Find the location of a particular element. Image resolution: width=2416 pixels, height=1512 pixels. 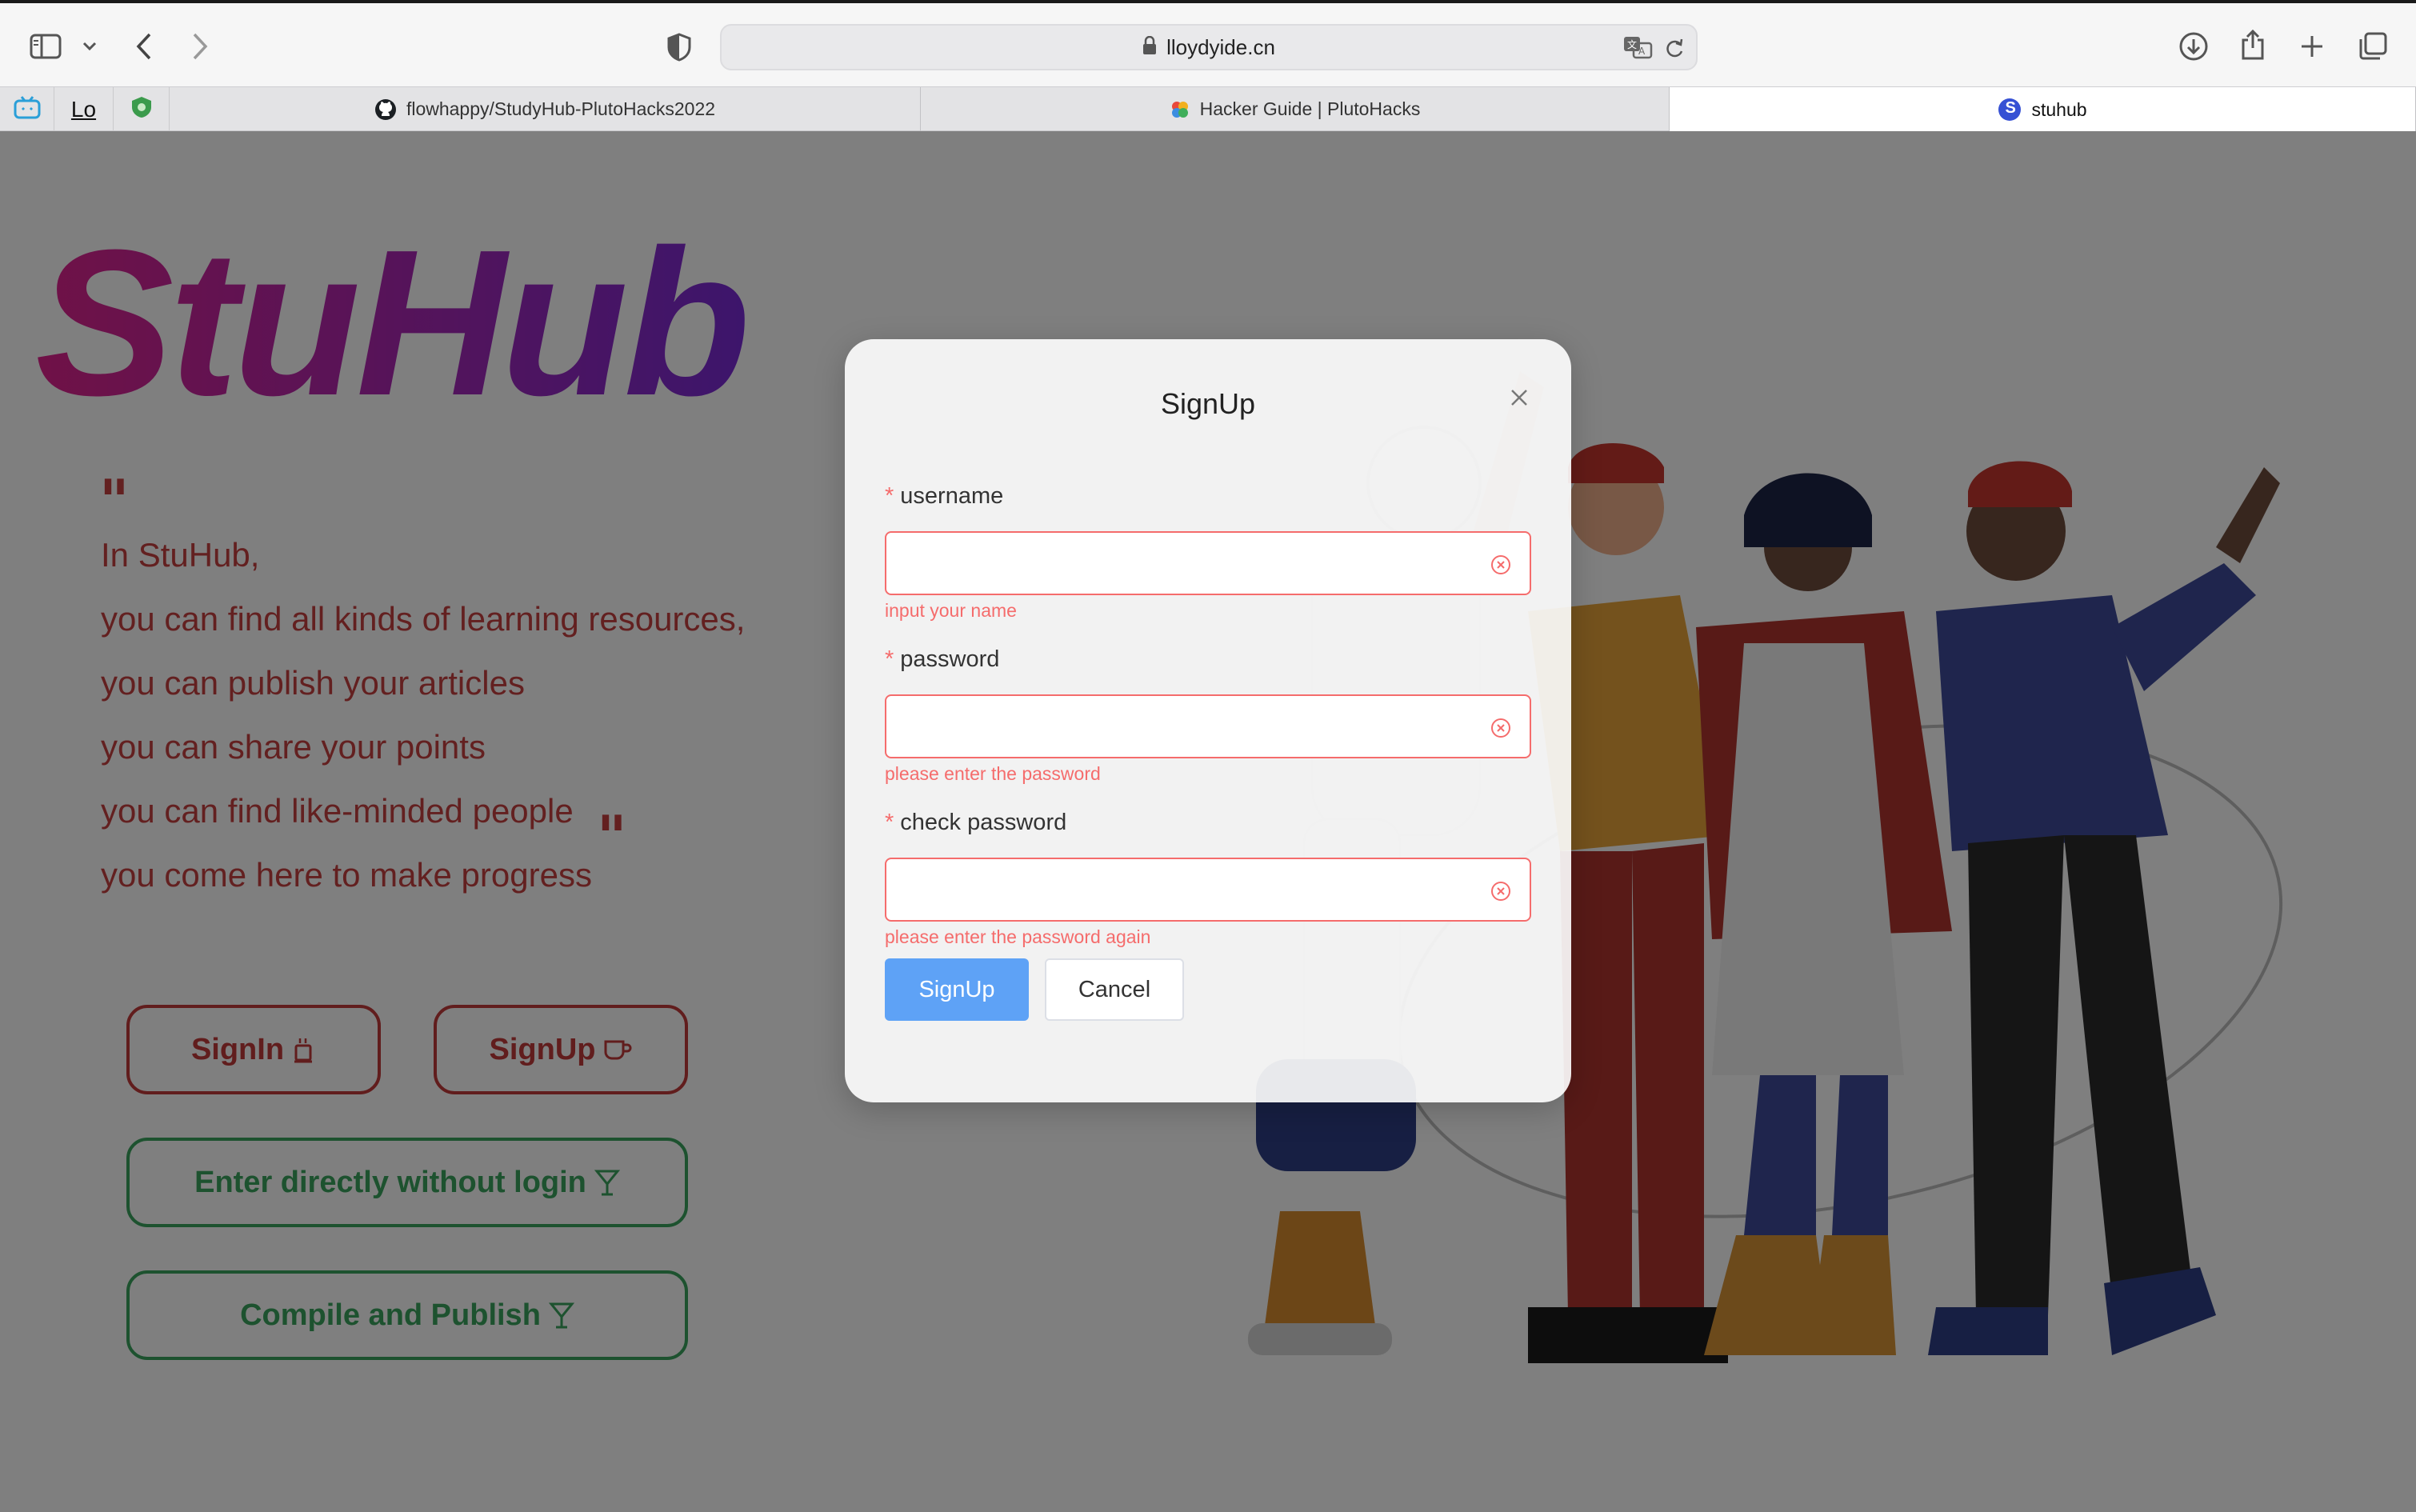

svg-text: A is located at coordinates (1642, 51).